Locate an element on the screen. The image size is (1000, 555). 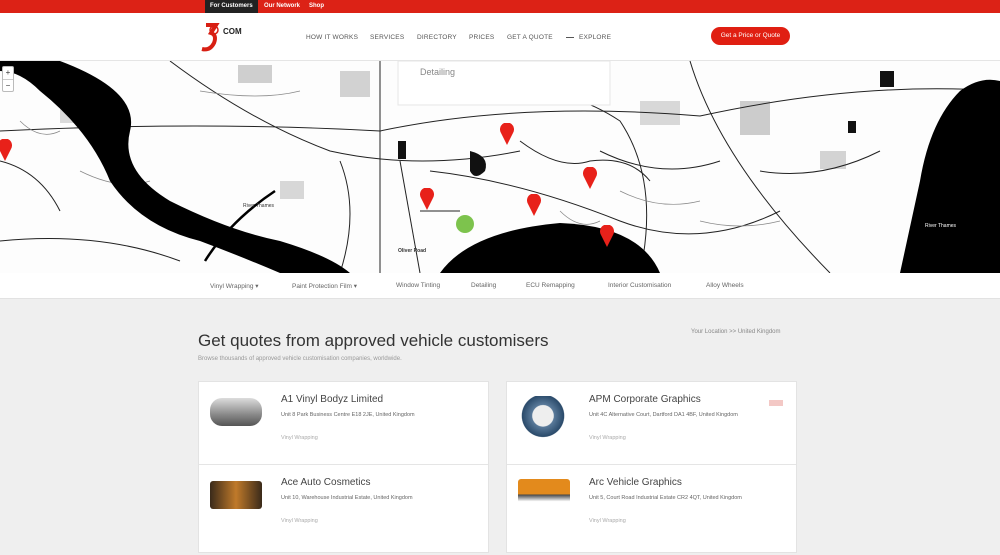
listing-name: Ace Auto Cosmetics is located at coordinates (325, 482).